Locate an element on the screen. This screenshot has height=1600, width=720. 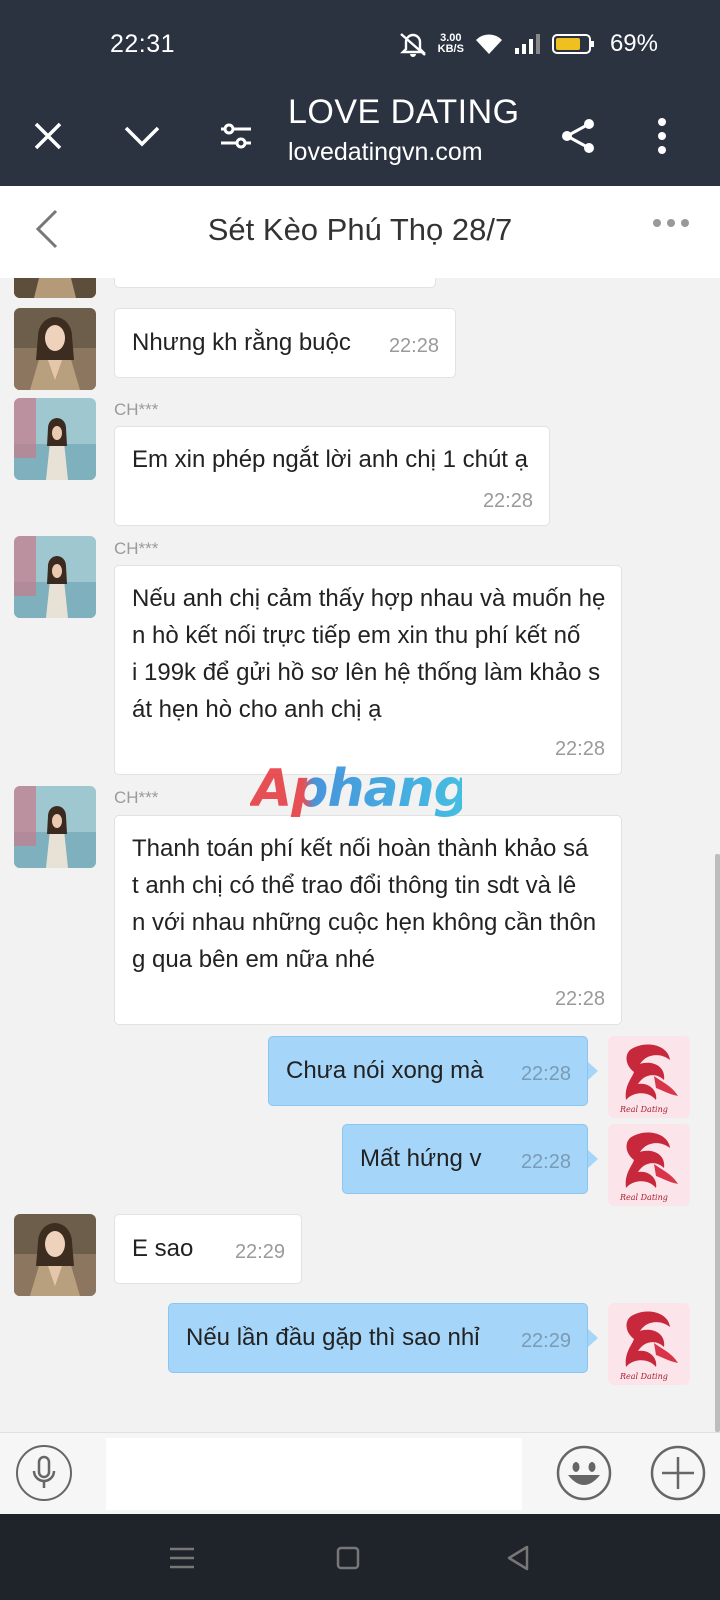
emoji-icon is located at coordinates (584, 1473).